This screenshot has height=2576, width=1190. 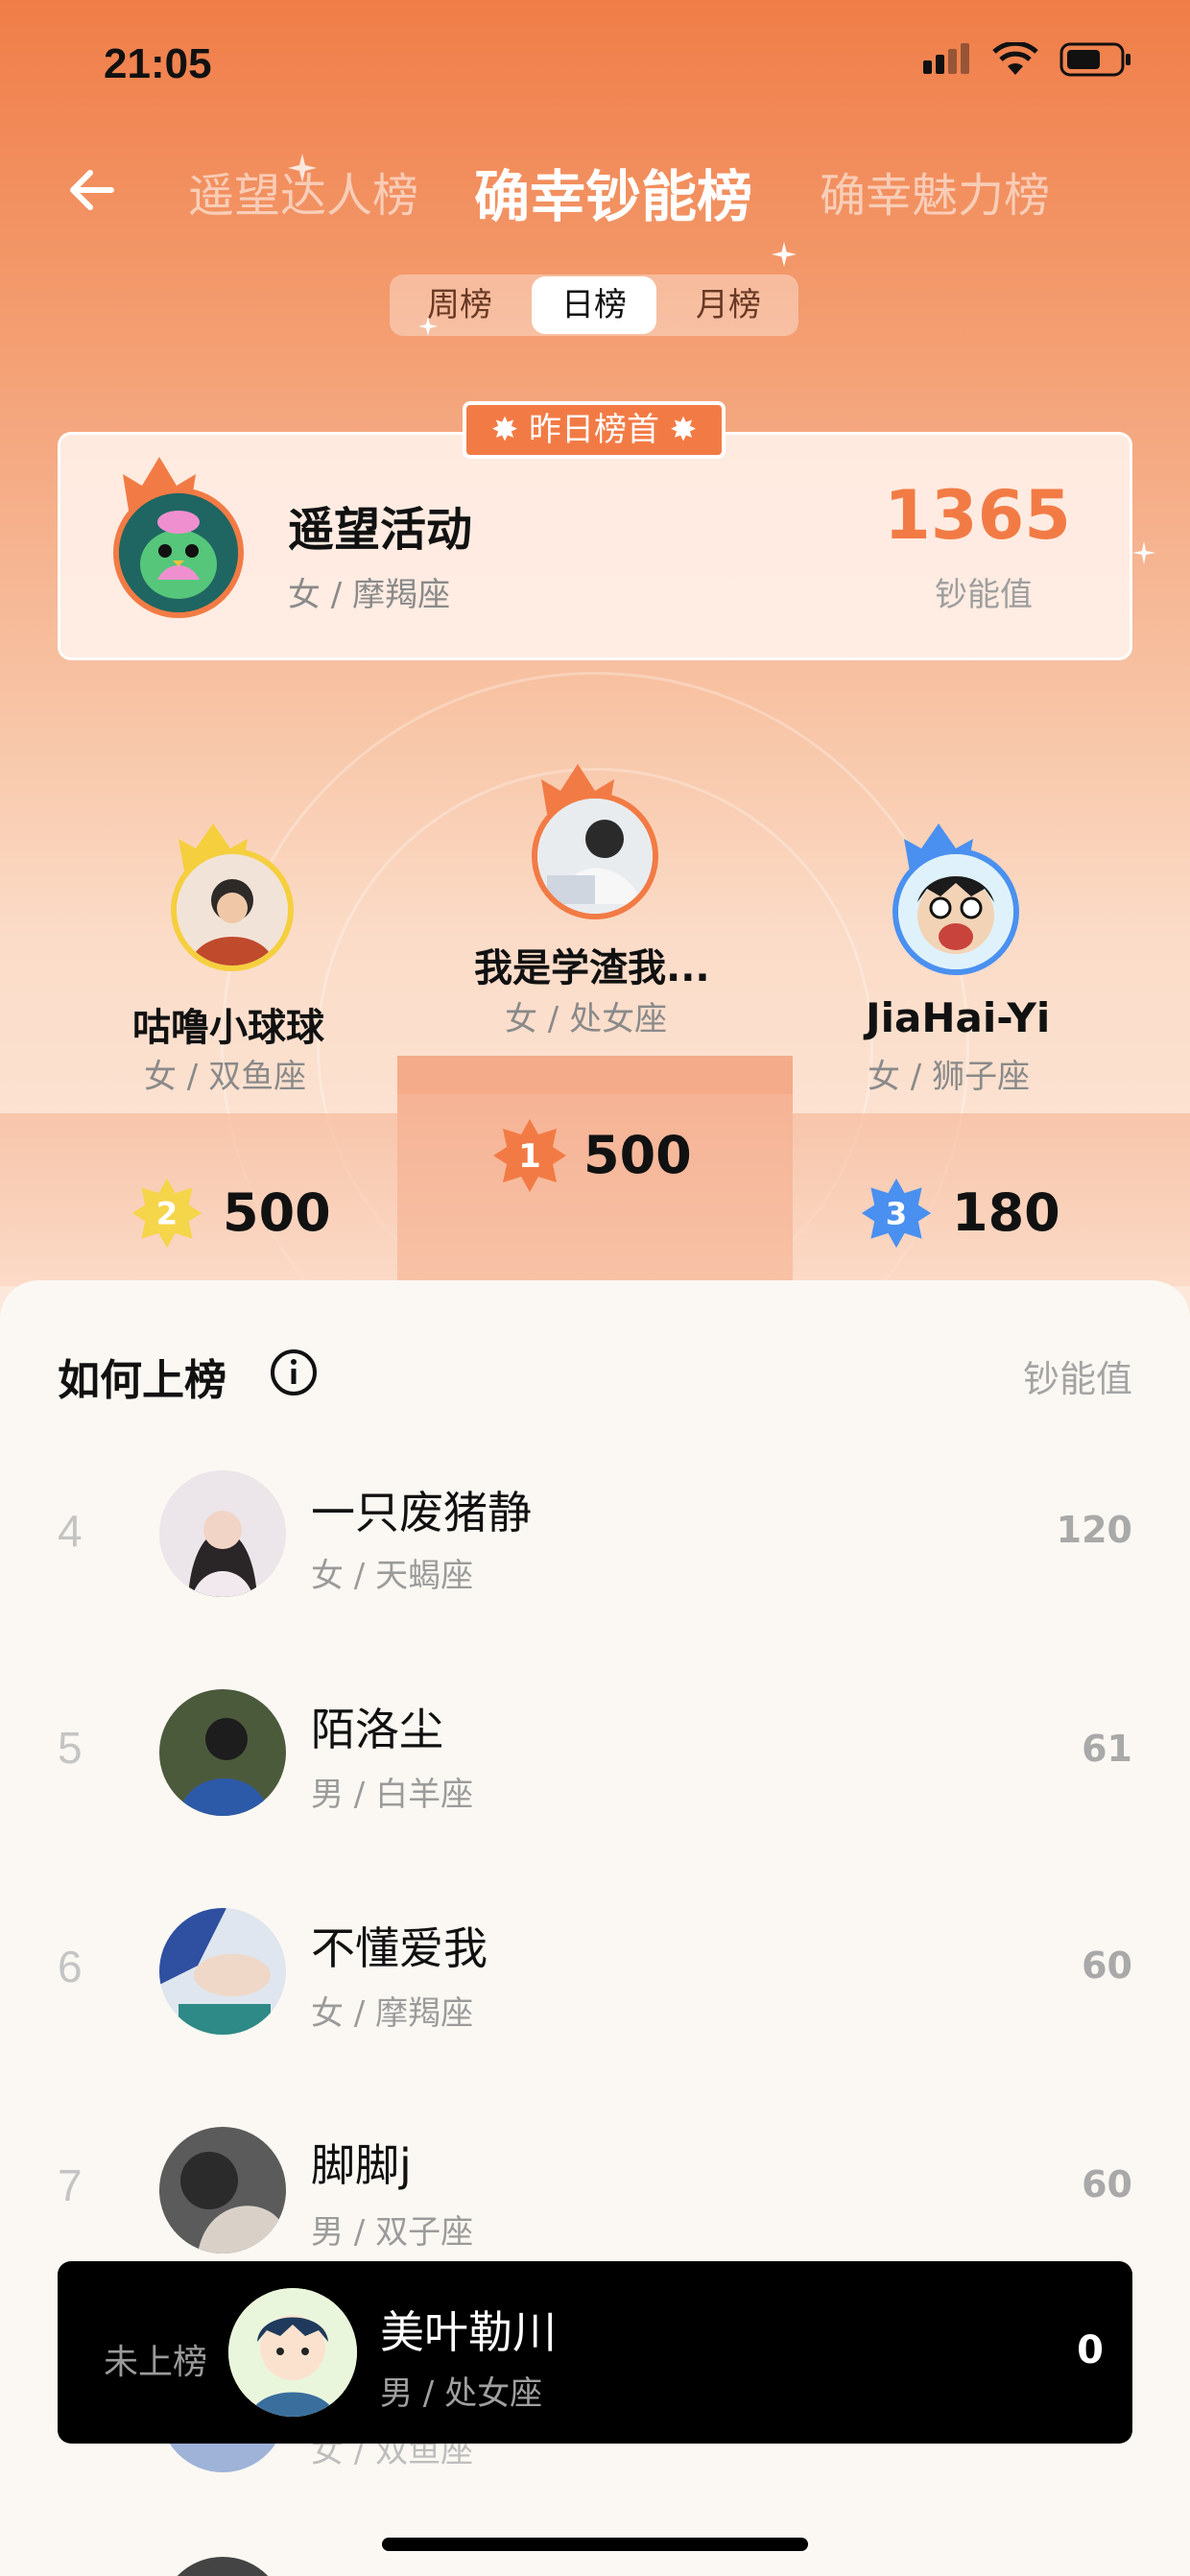 What do you see at coordinates (959, 1017) in the screenshot?
I see `podium-third-name: JiaHai-Yi` at bounding box center [959, 1017].